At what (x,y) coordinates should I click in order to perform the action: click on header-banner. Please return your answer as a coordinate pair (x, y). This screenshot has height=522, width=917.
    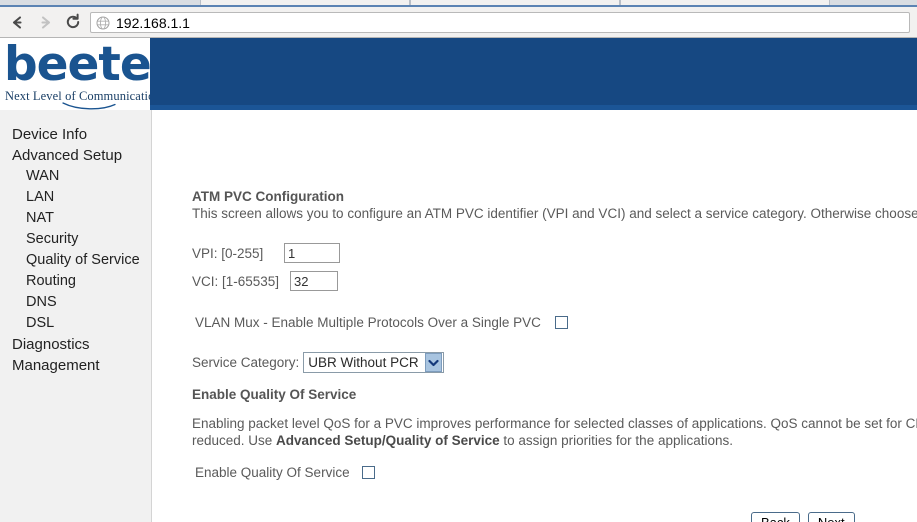
    Looking at the image, I should click on (533, 74).